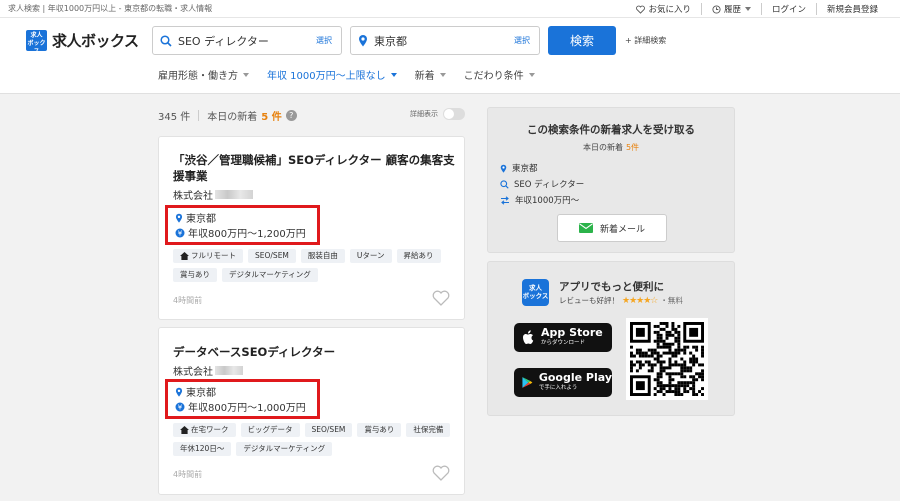 The width and height of the screenshot is (900, 501). What do you see at coordinates (622, 229) in the screenshot?
I see `mail-button-label: 新着メール` at bounding box center [622, 229].